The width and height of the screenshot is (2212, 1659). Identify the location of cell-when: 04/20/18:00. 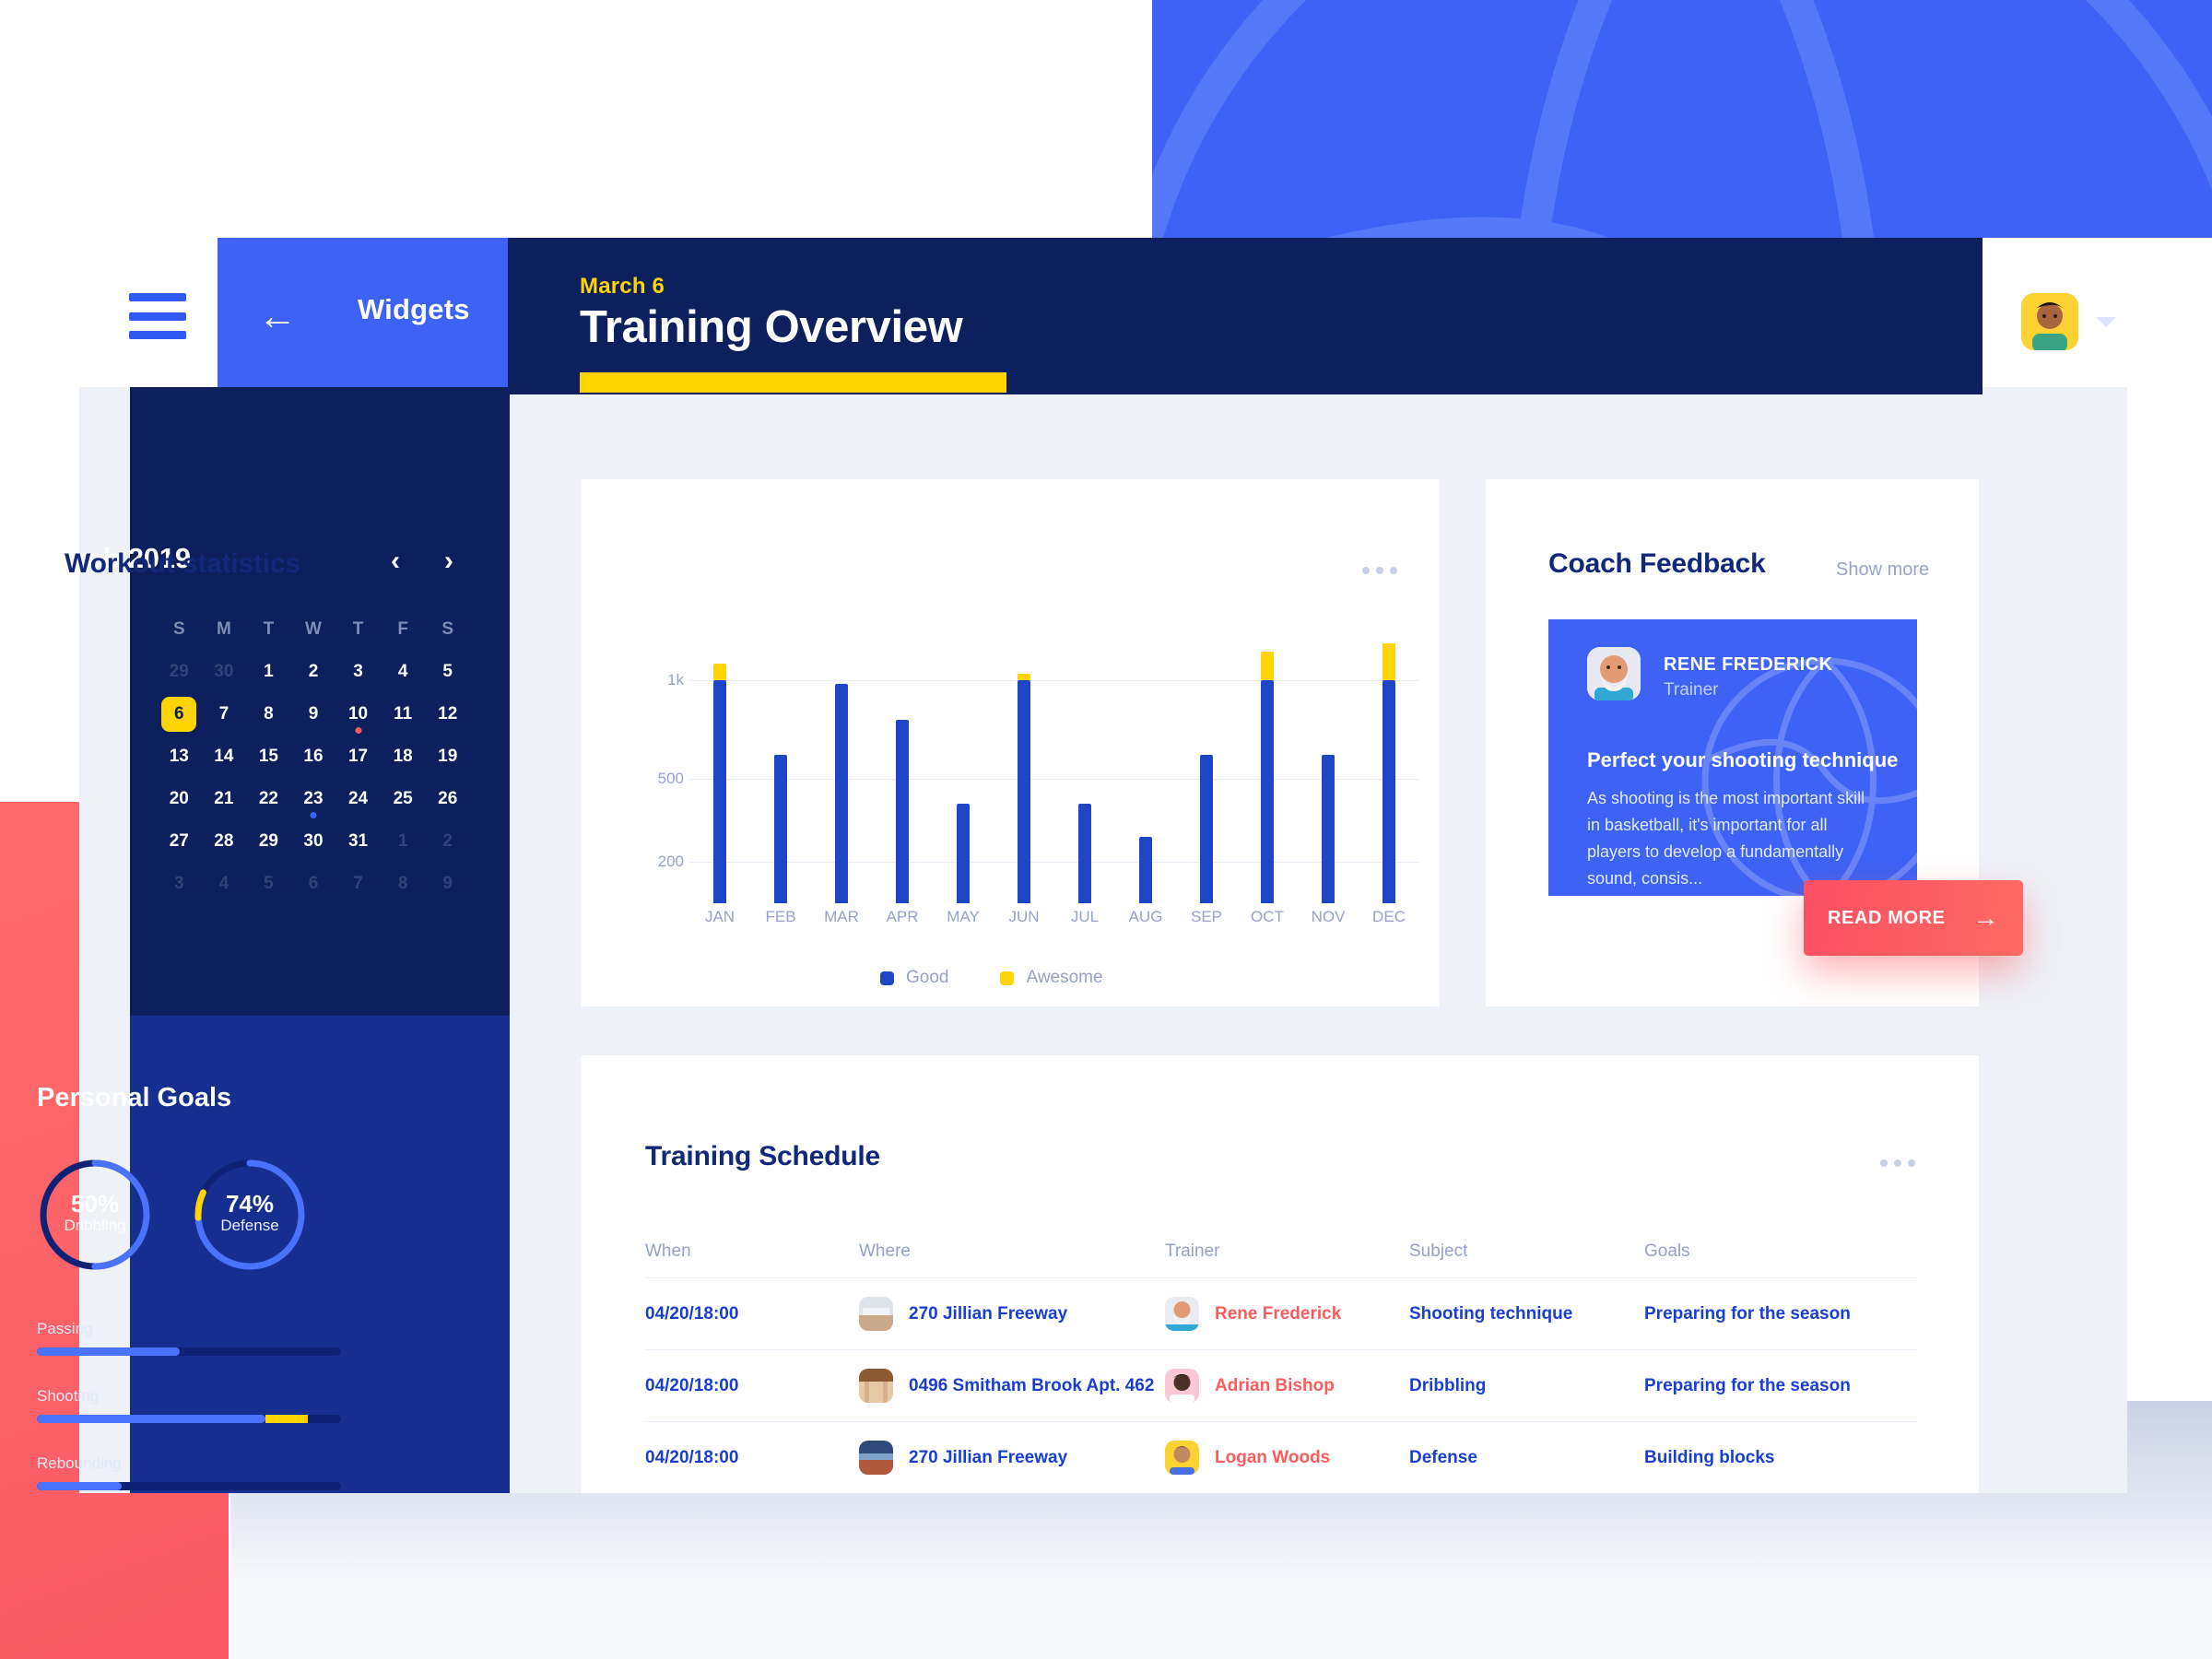
(692, 1385).